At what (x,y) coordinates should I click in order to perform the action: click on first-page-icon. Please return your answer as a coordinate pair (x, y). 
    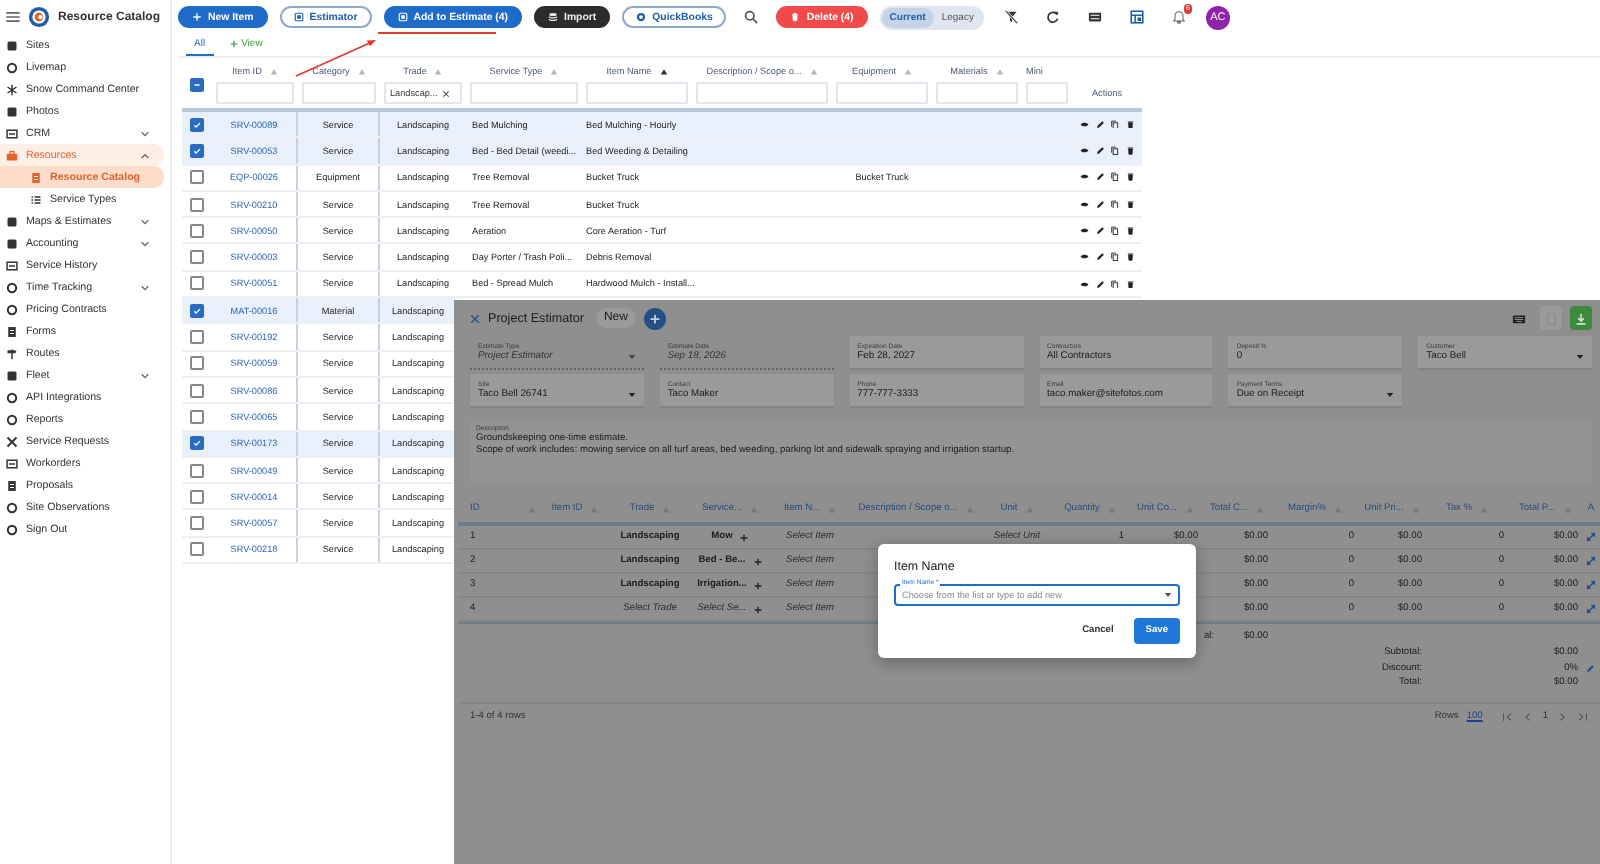
    Looking at the image, I should click on (1508, 717).